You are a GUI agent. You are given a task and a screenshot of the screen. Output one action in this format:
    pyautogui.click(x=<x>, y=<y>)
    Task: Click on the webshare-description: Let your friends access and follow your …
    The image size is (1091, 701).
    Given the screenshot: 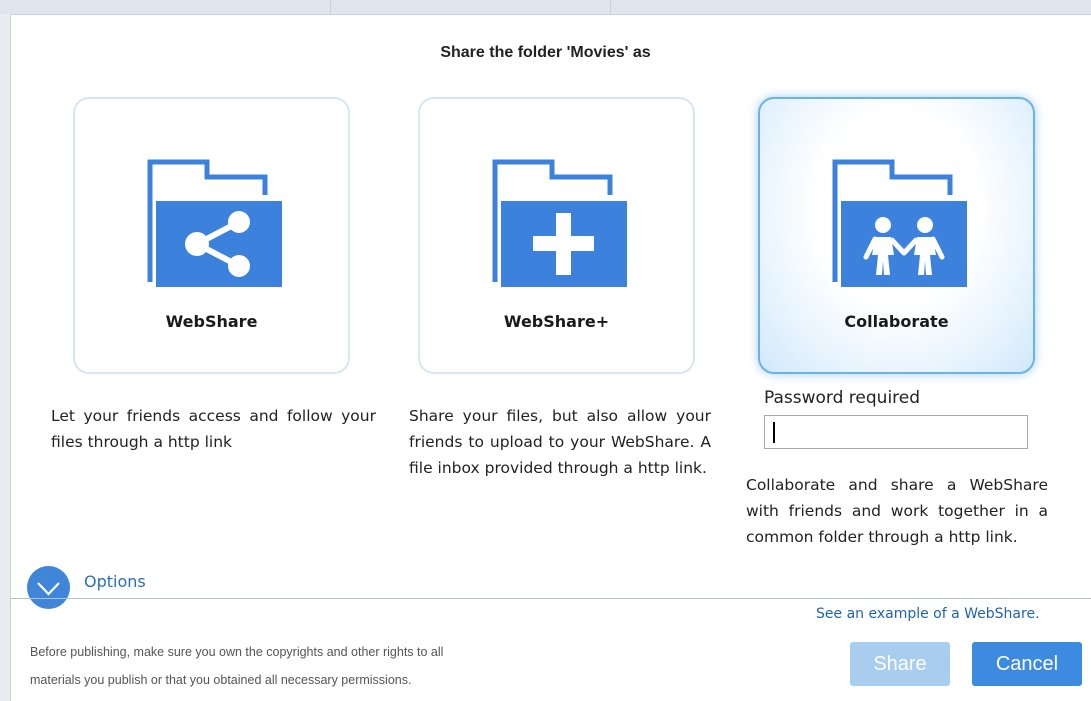 What is the action you would take?
    pyautogui.click(x=213, y=429)
    